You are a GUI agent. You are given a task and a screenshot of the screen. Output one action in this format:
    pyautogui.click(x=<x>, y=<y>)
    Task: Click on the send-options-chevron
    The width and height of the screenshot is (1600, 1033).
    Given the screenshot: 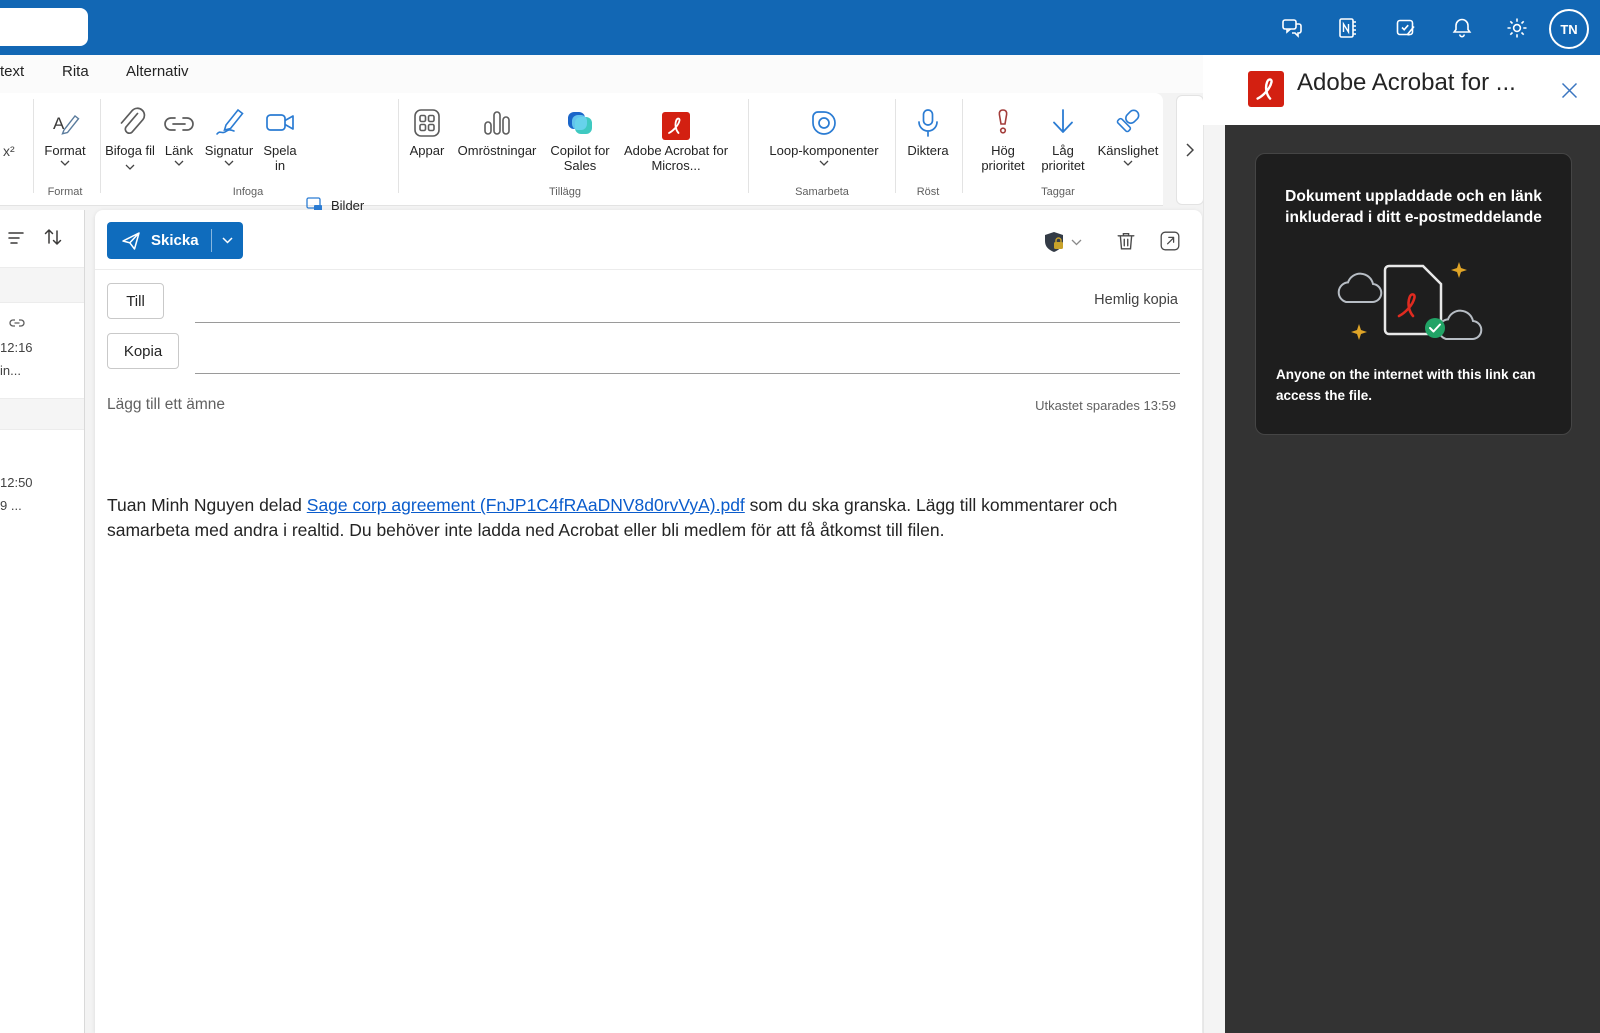 What is the action you would take?
    pyautogui.click(x=227, y=240)
    